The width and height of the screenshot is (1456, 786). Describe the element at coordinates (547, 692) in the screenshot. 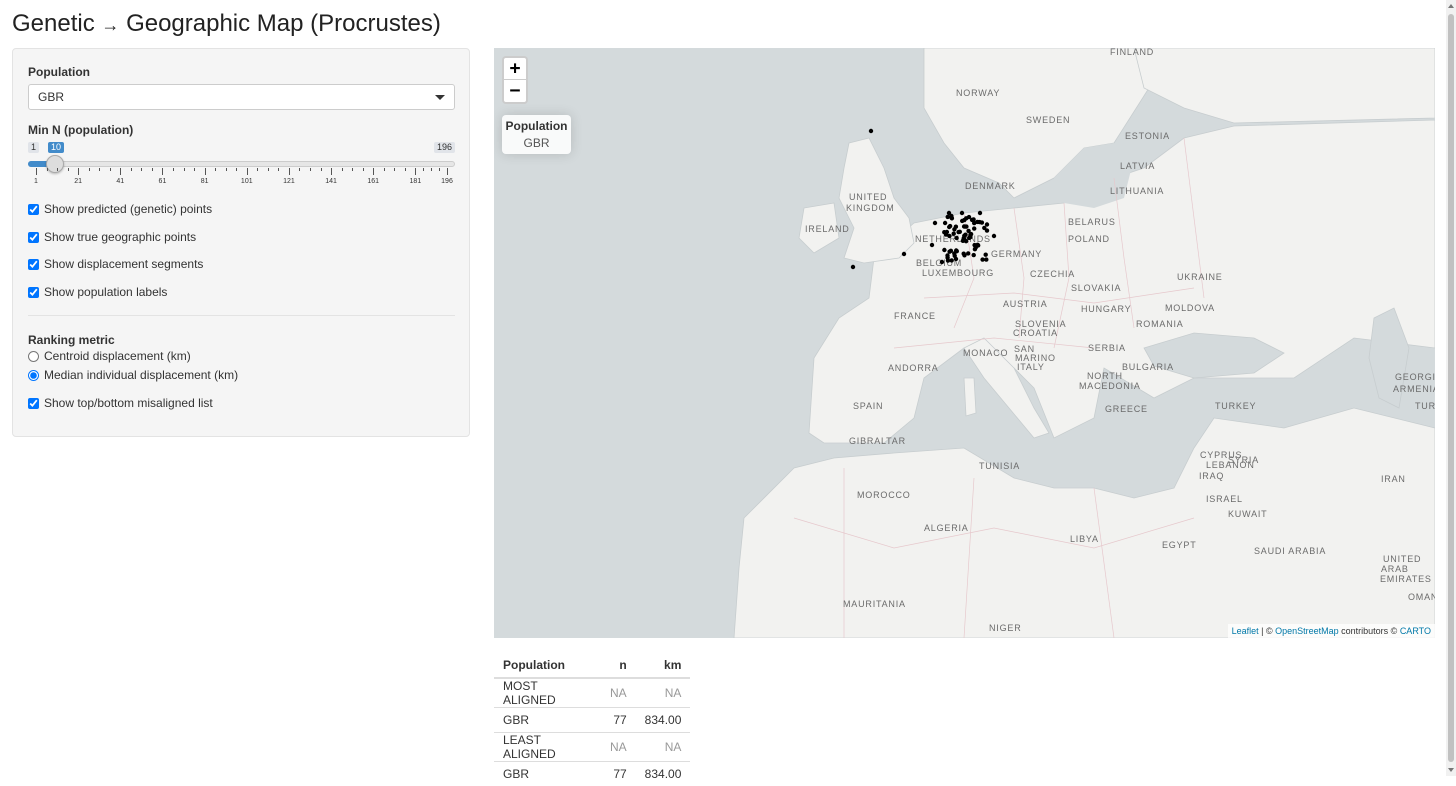

I see `cell-population: MOST ALIGNED` at that location.